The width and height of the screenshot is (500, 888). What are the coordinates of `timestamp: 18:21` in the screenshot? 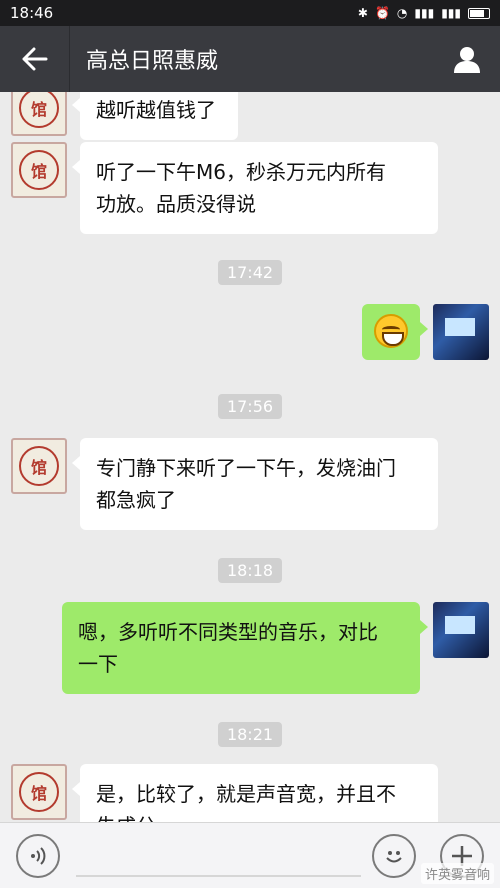 It's located at (250, 734).